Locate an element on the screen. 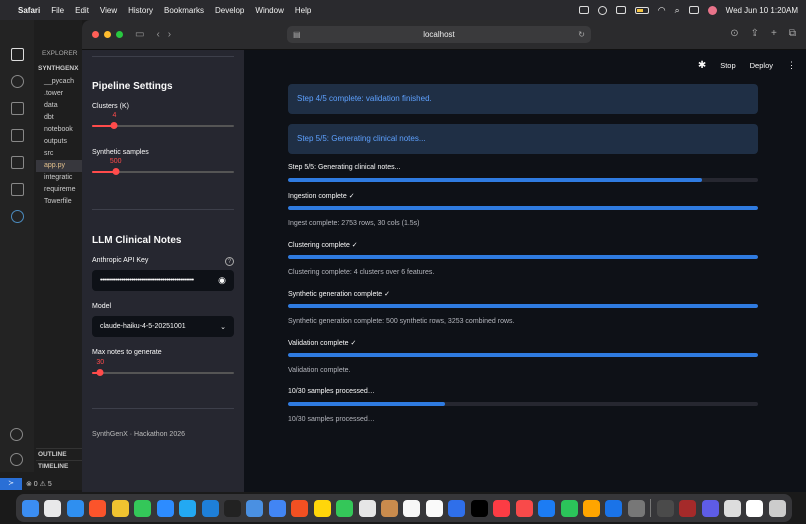 The image size is (806, 524). problems-count: ⊗ 0 ⚠ 5 is located at coordinates (39, 484).